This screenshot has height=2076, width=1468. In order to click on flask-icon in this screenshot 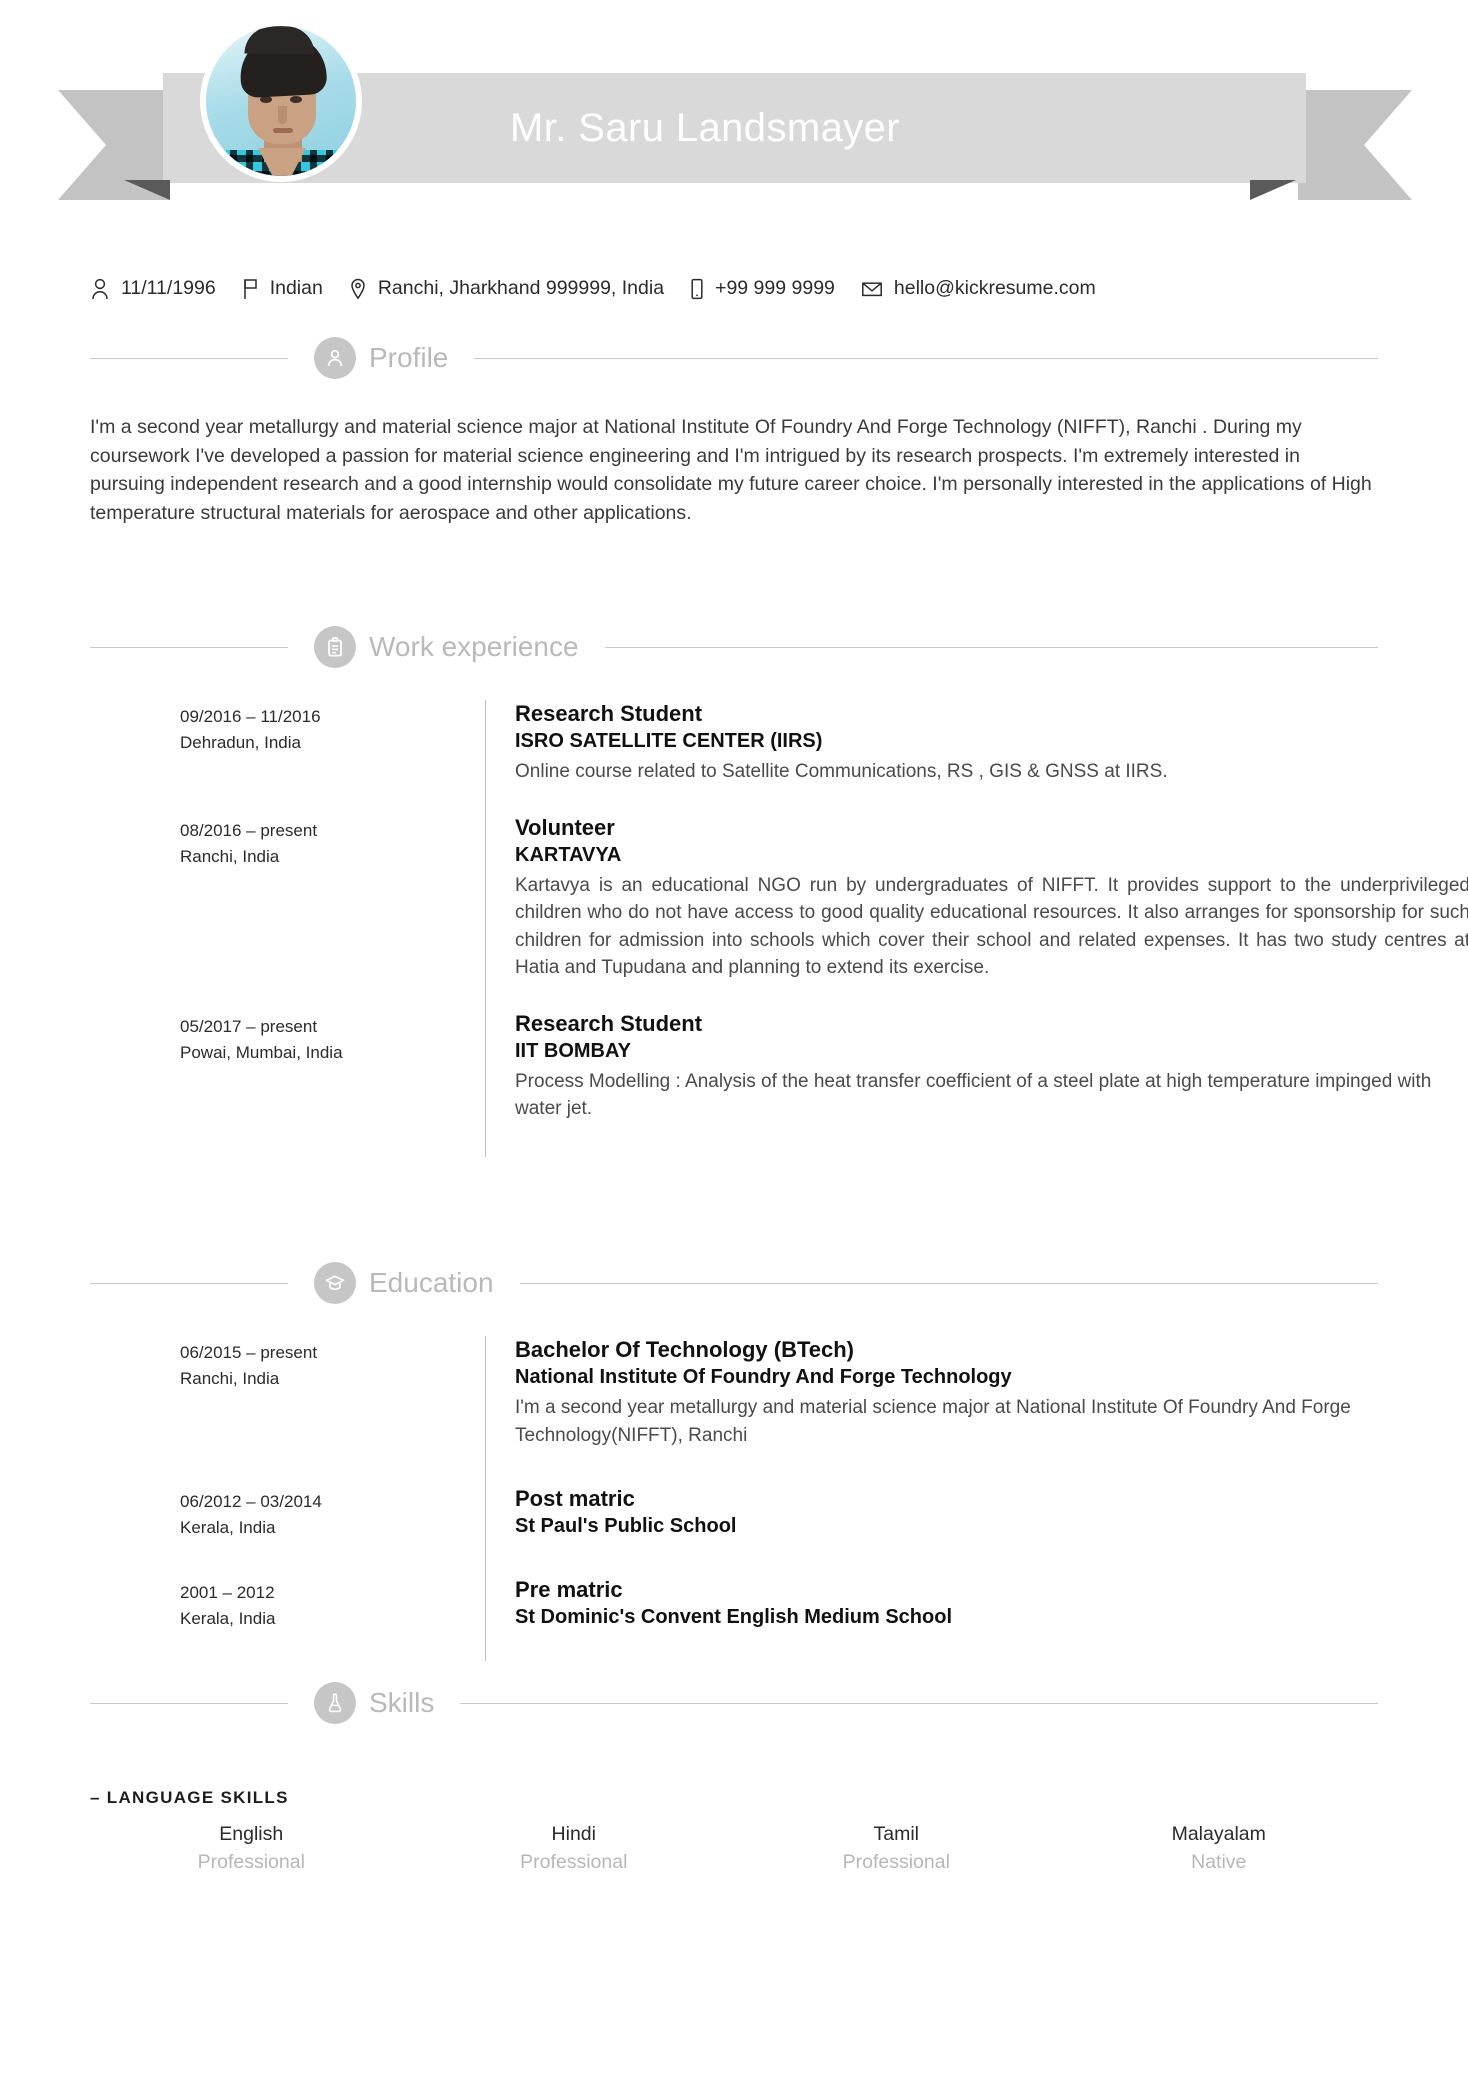, I will do `click(335, 1703)`.